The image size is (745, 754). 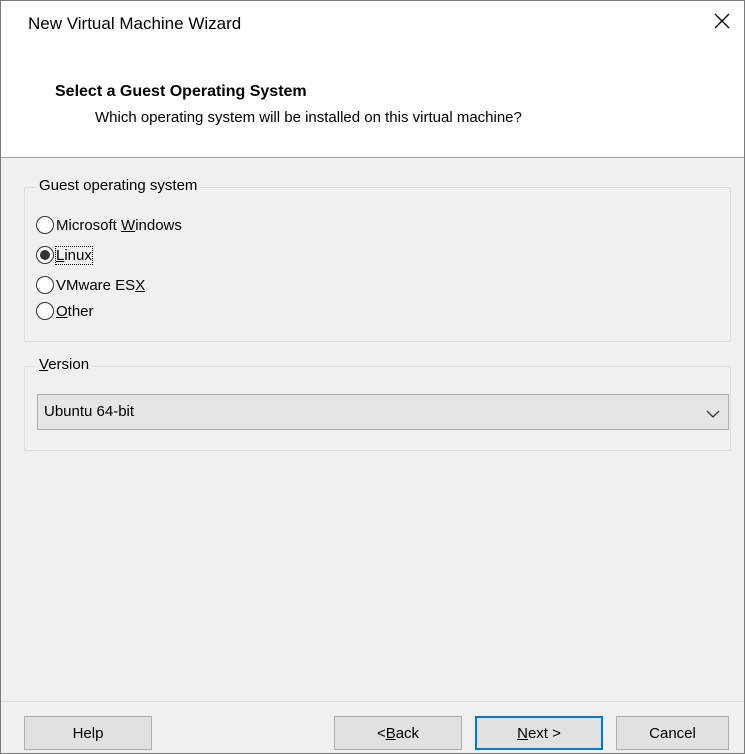 I want to click on page-title: Select a Guest Operating System, so click(x=181, y=91).